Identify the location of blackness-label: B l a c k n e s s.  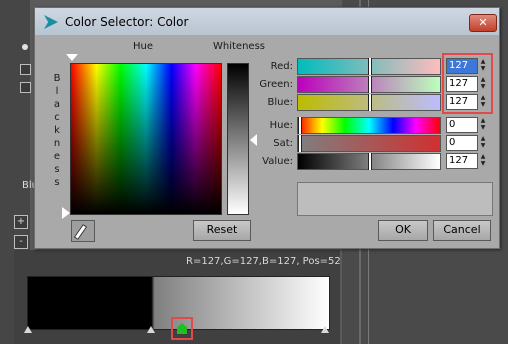
(57, 130).